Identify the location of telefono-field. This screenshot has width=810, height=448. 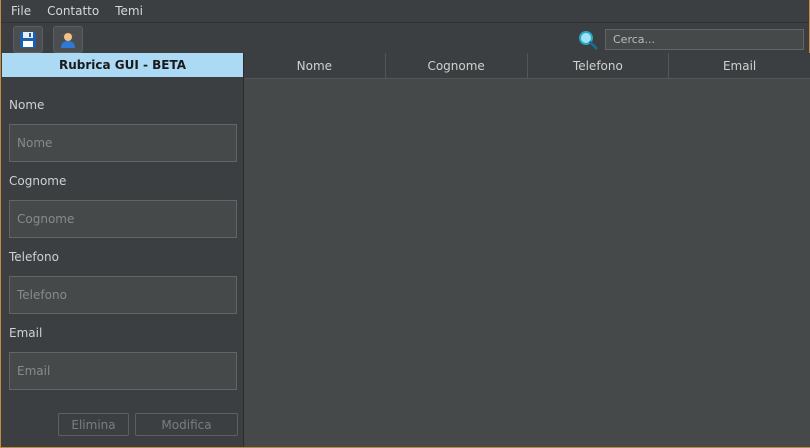
(123, 295).